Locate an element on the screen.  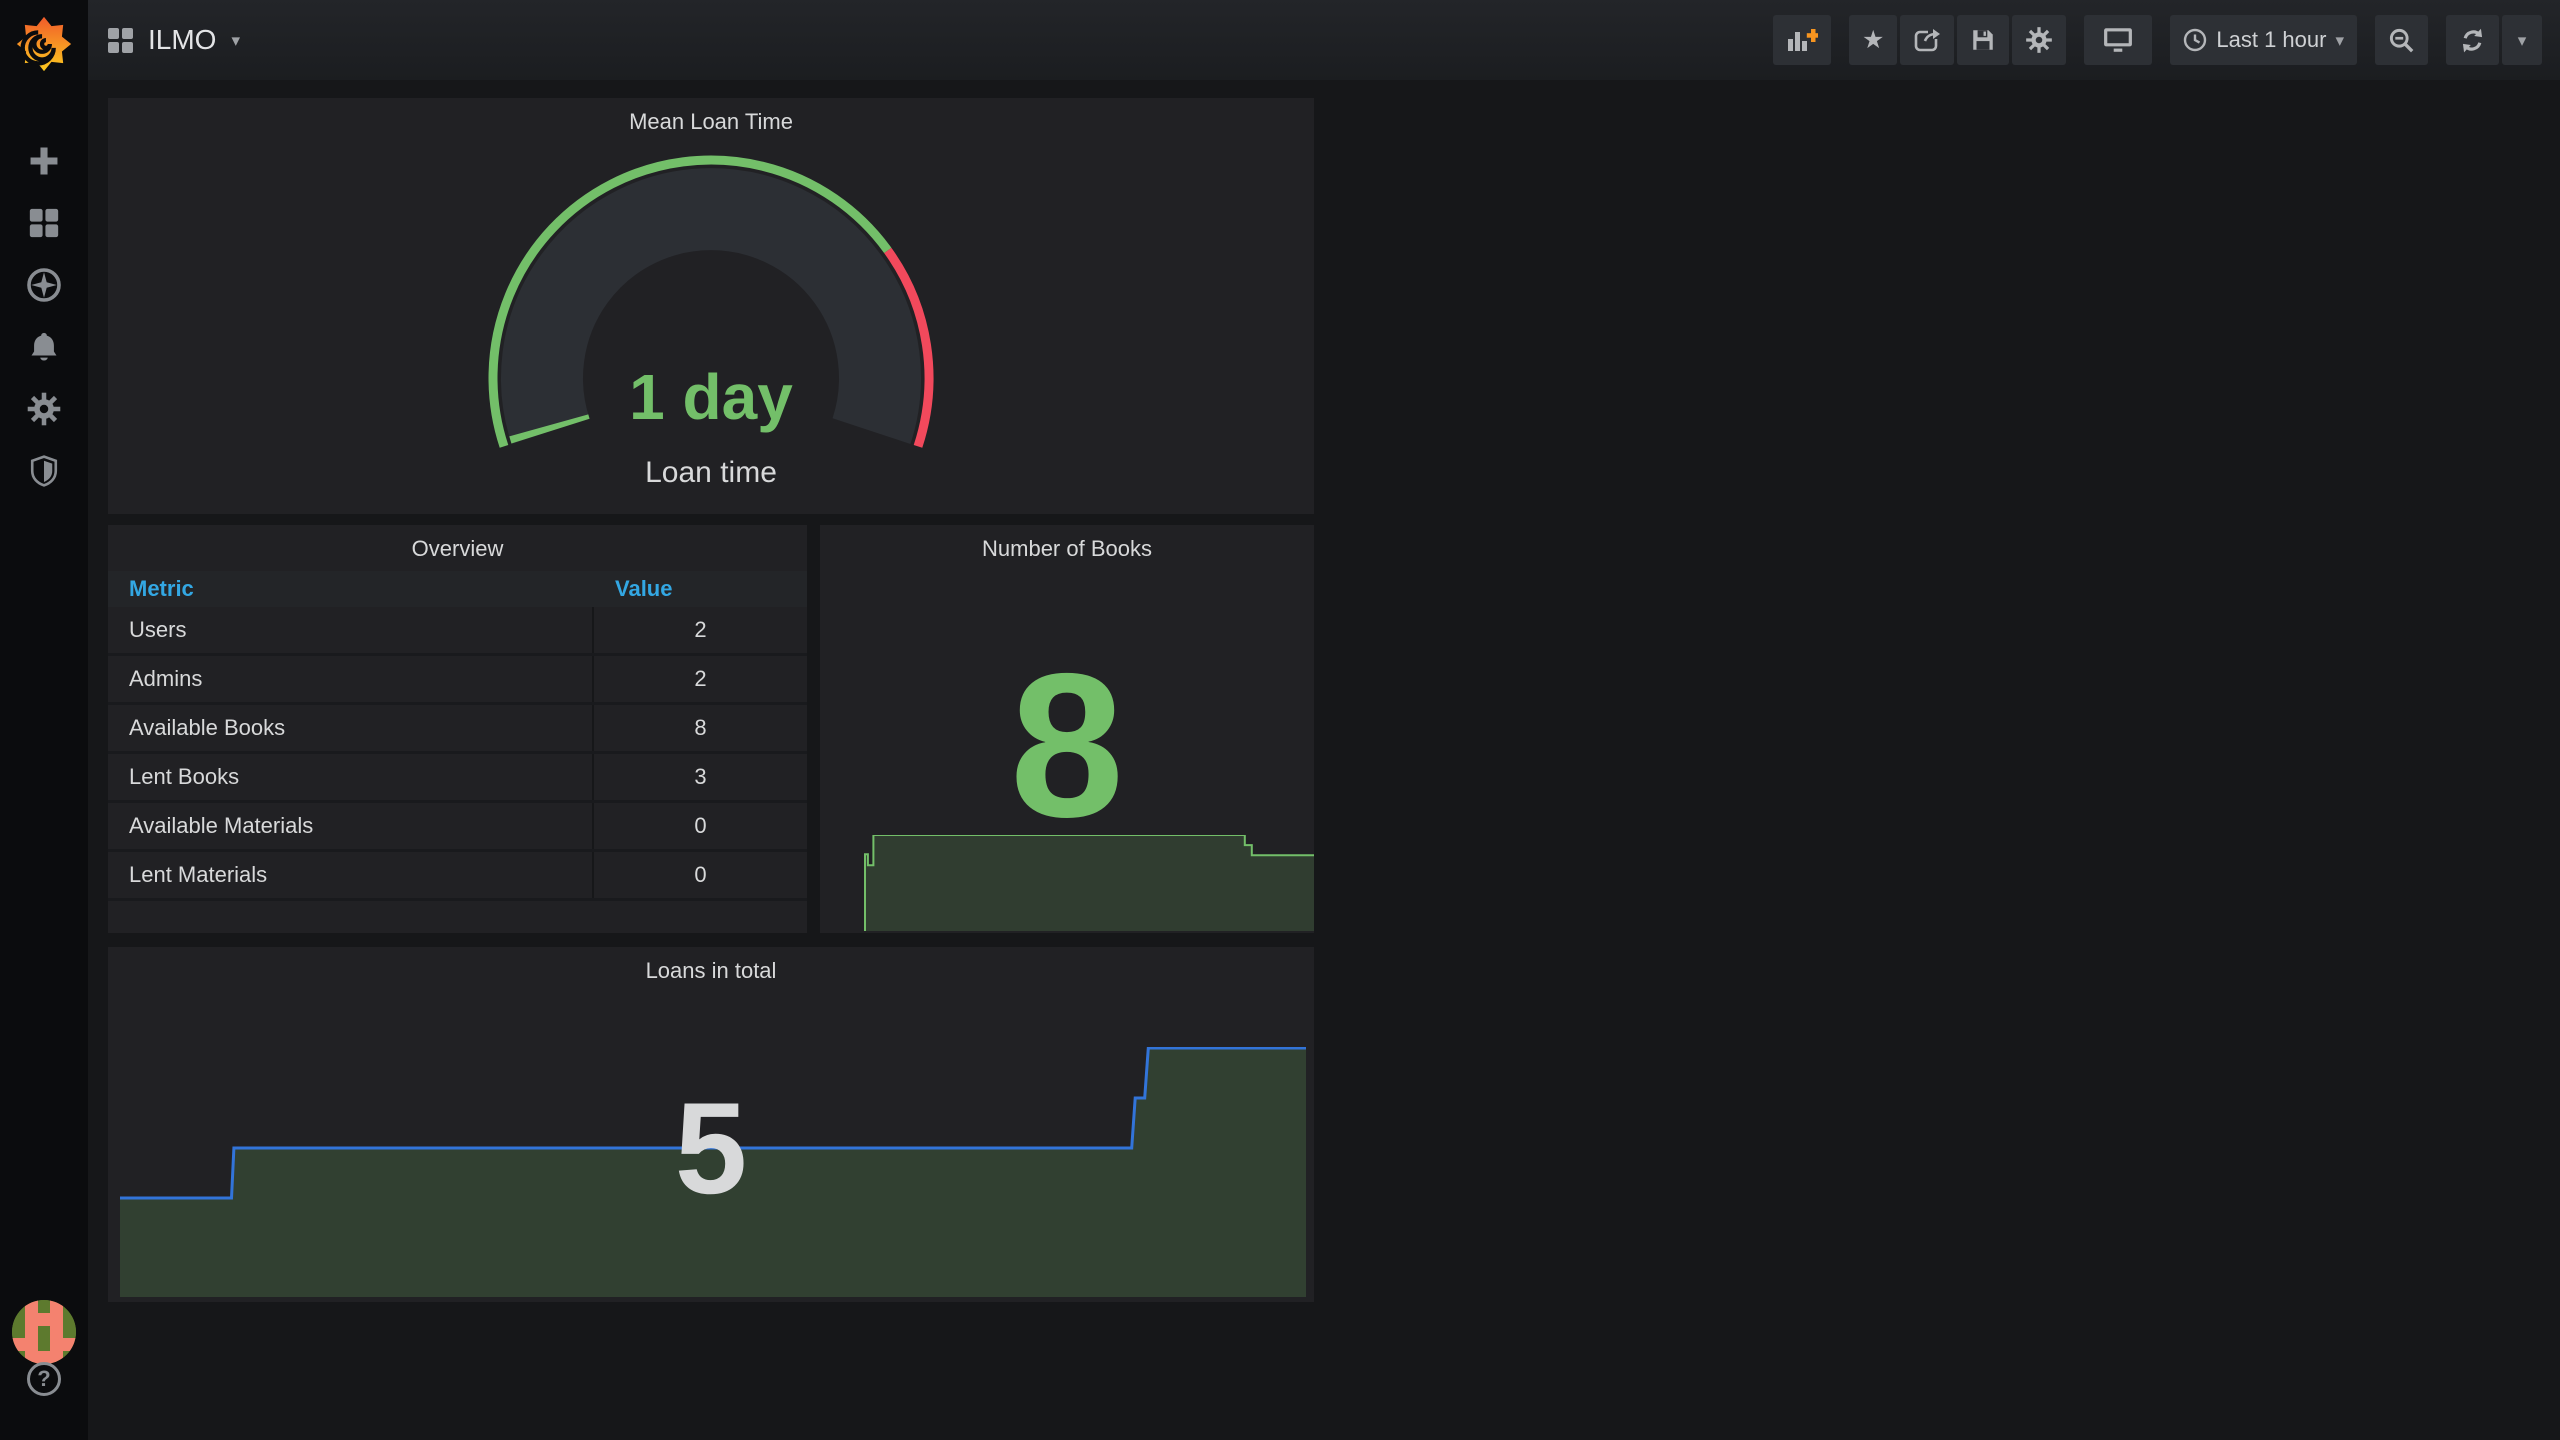
table-cell-metric: Lent Books is located at coordinates (184, 776).